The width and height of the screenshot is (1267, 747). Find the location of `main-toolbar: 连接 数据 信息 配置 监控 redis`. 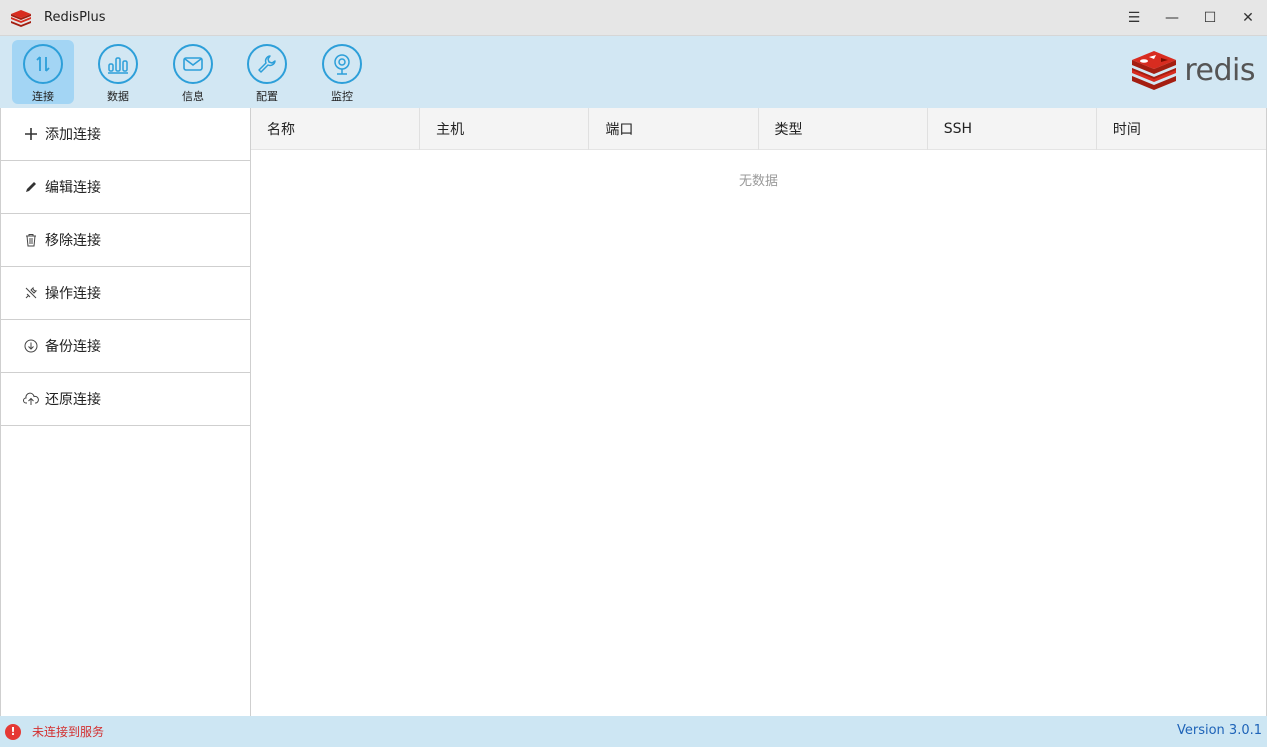

main-toolbar: 连接 数据 信息 配置 监控 redis is located at coordinates (633, 72).